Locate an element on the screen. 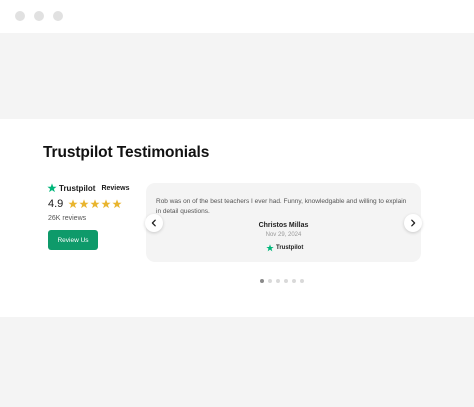 The width and height of the screenshot is (474, 407). carousel-next-button is located at coordinates (413, 223).